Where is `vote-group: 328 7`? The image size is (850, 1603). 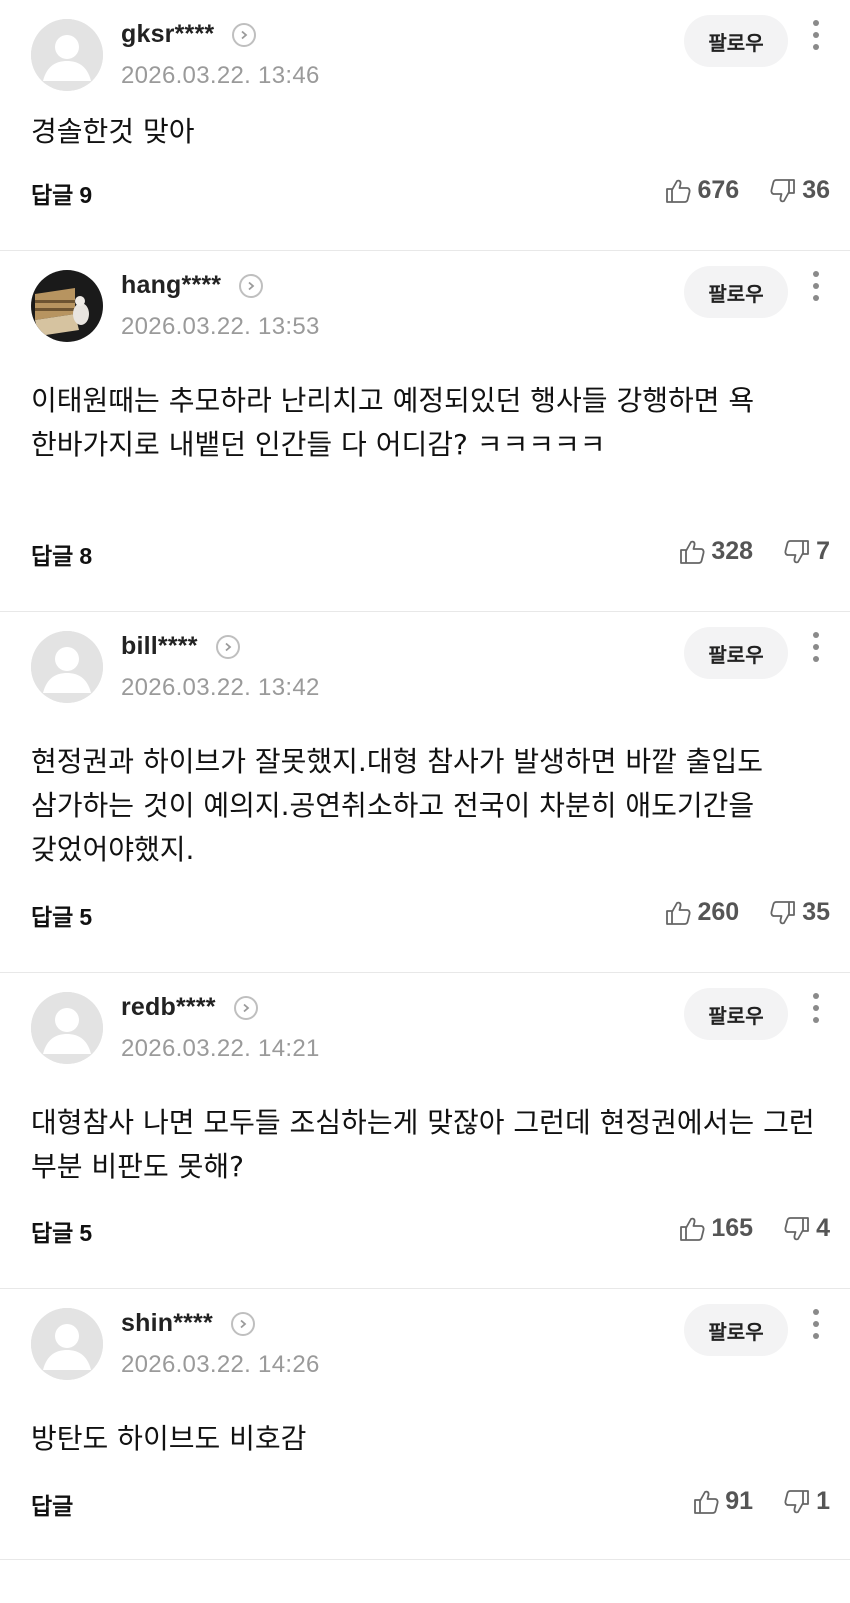 vote-group: 328 7 is located at coordinates (754, 551).